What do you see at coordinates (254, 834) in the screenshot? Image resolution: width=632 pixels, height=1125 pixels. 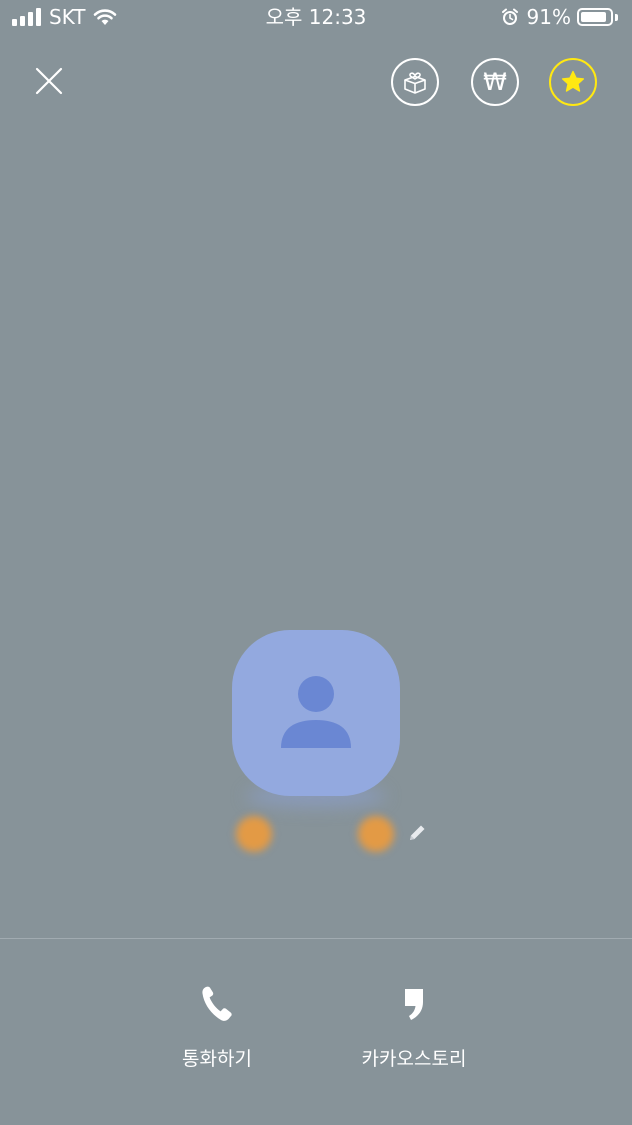 I see `name-emoji-left` at bounding box center [254, 834].